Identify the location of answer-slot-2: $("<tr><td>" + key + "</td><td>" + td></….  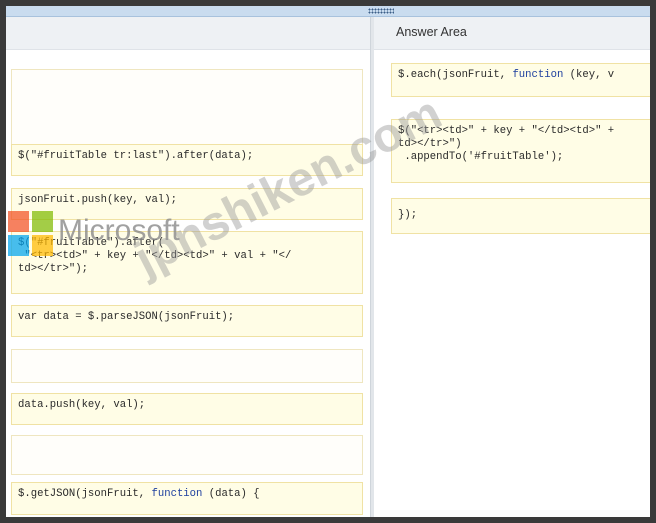
(520, 151).